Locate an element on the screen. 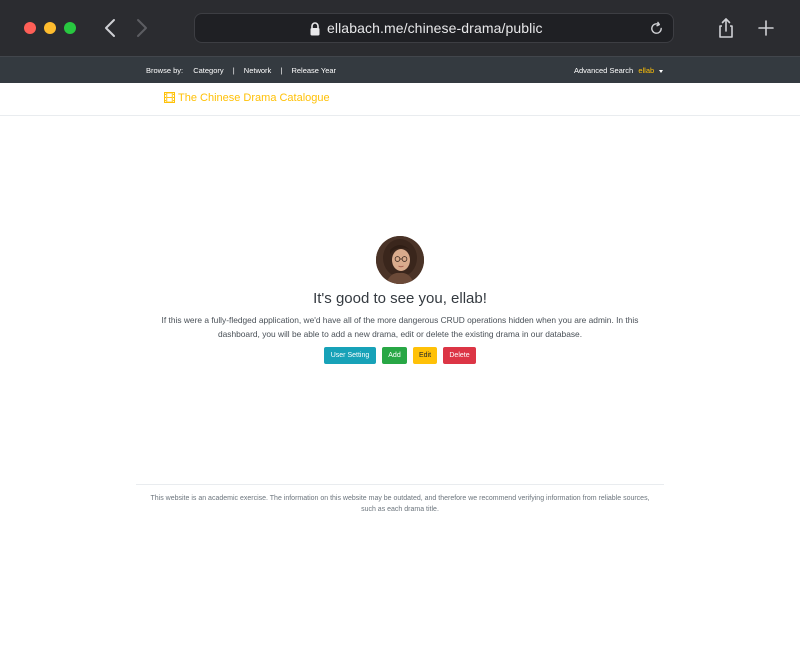 This screenshot has width=800, height=650. zoom-window-button is located at coordinates (70, 28).